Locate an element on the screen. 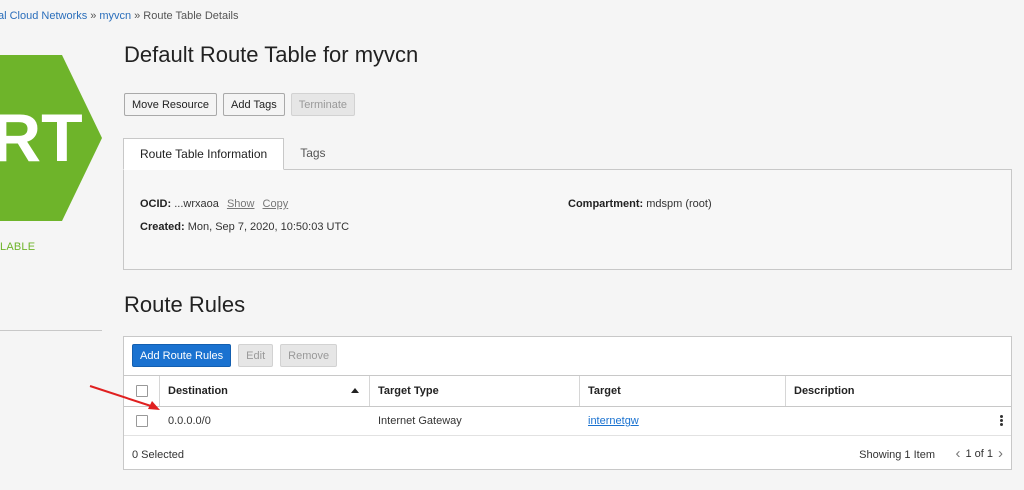  divider is located at coordinates (51, 330).